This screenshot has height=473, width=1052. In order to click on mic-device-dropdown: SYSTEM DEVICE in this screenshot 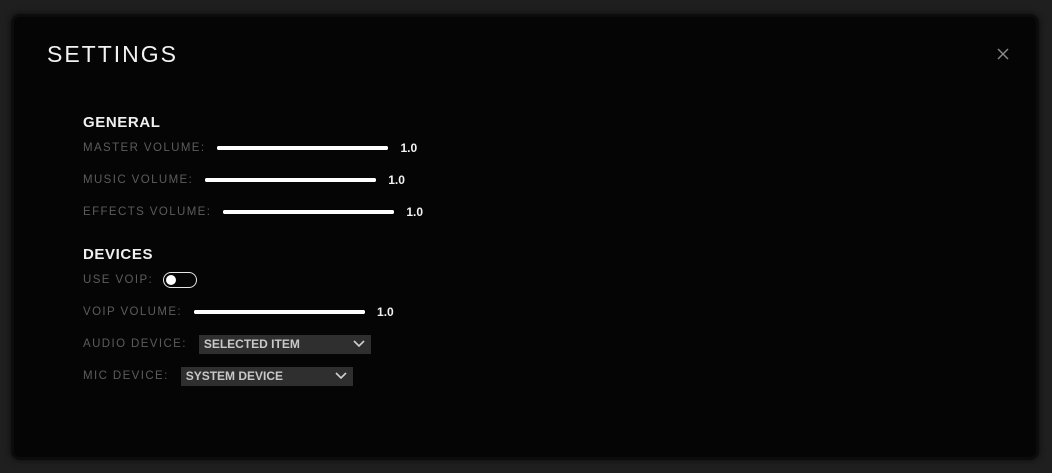, I will do `click(266, 376)`.